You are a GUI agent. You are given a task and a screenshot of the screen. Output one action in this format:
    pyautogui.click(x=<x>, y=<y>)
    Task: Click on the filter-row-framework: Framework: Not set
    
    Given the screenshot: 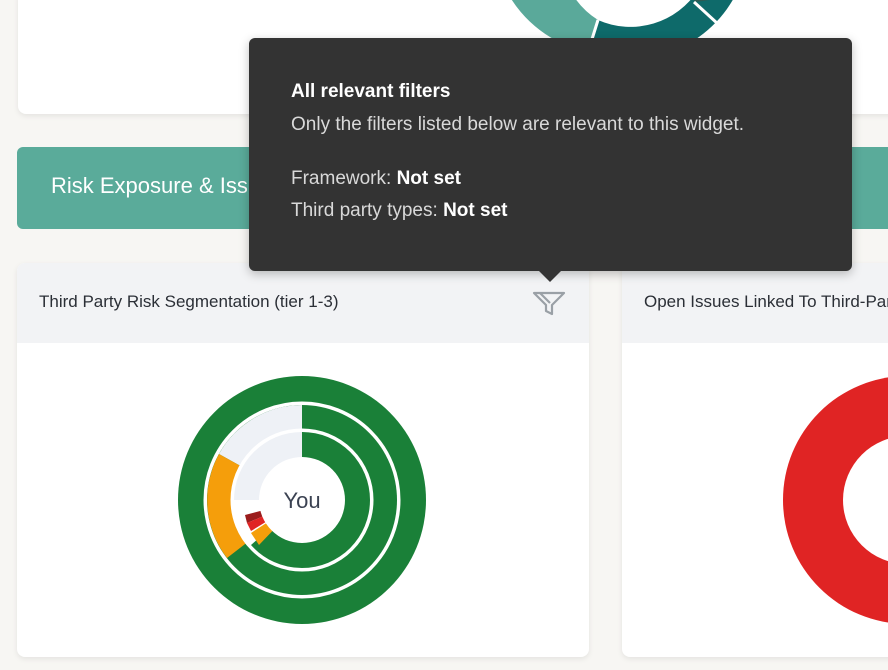 What is the action you would take?
    pyautogui.click(x=376, y=179)
    